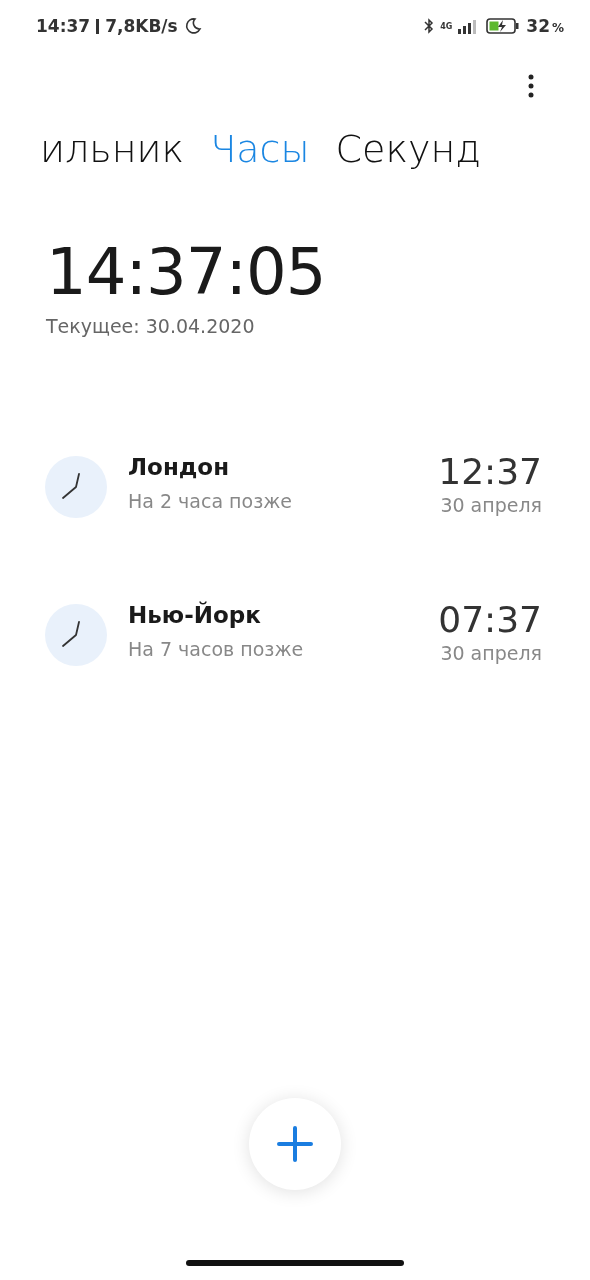  Describe the element at coordinates (503, 26) in the screenshot. I see `battery-charging-icon` at that location.